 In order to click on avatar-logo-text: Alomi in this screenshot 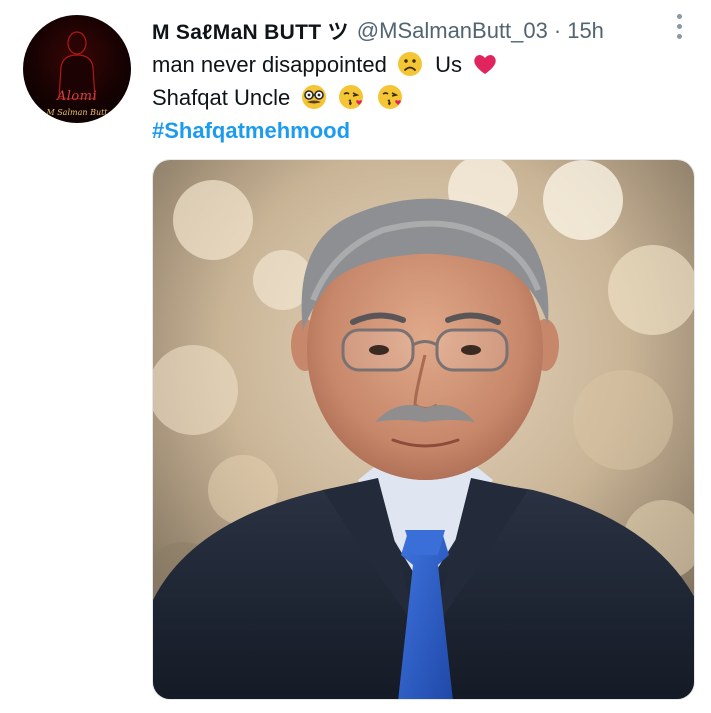, I will do `click(77, 96)`.